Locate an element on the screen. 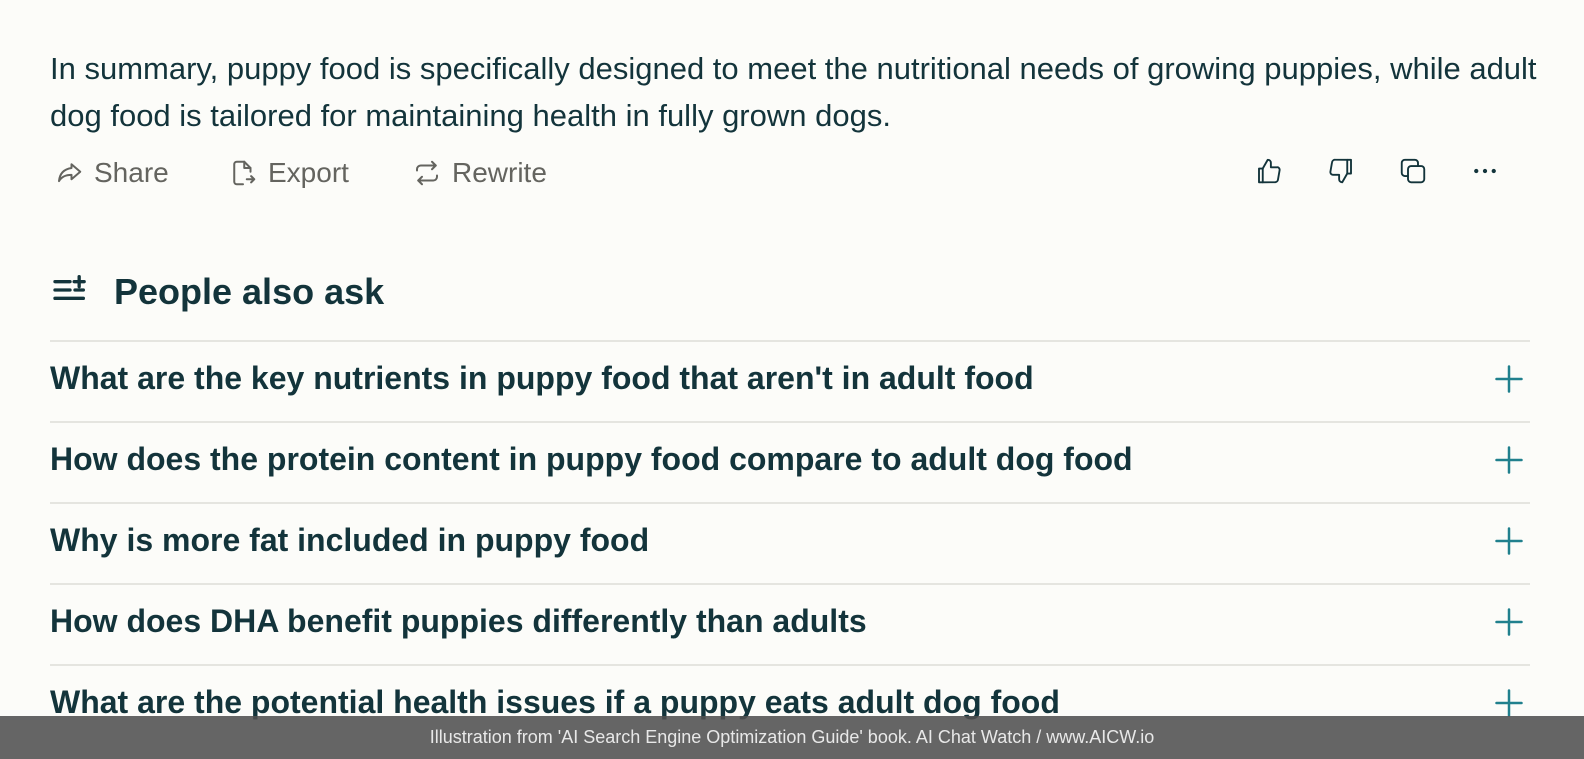  thumbs-up-icon is located at coordinates (1269, 173).